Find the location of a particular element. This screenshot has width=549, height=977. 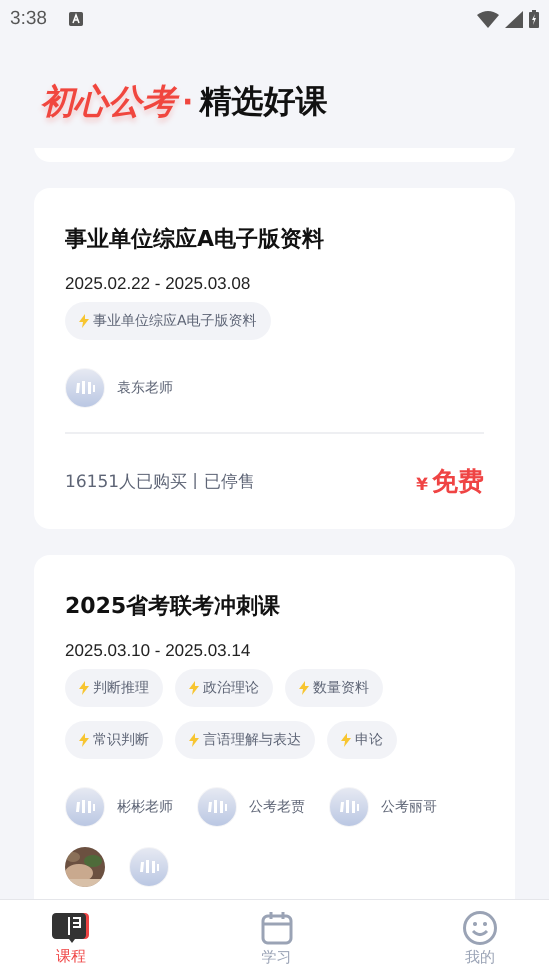

sales-status: 16151人已购买丨已停售 is located at coordinates (160, 482).